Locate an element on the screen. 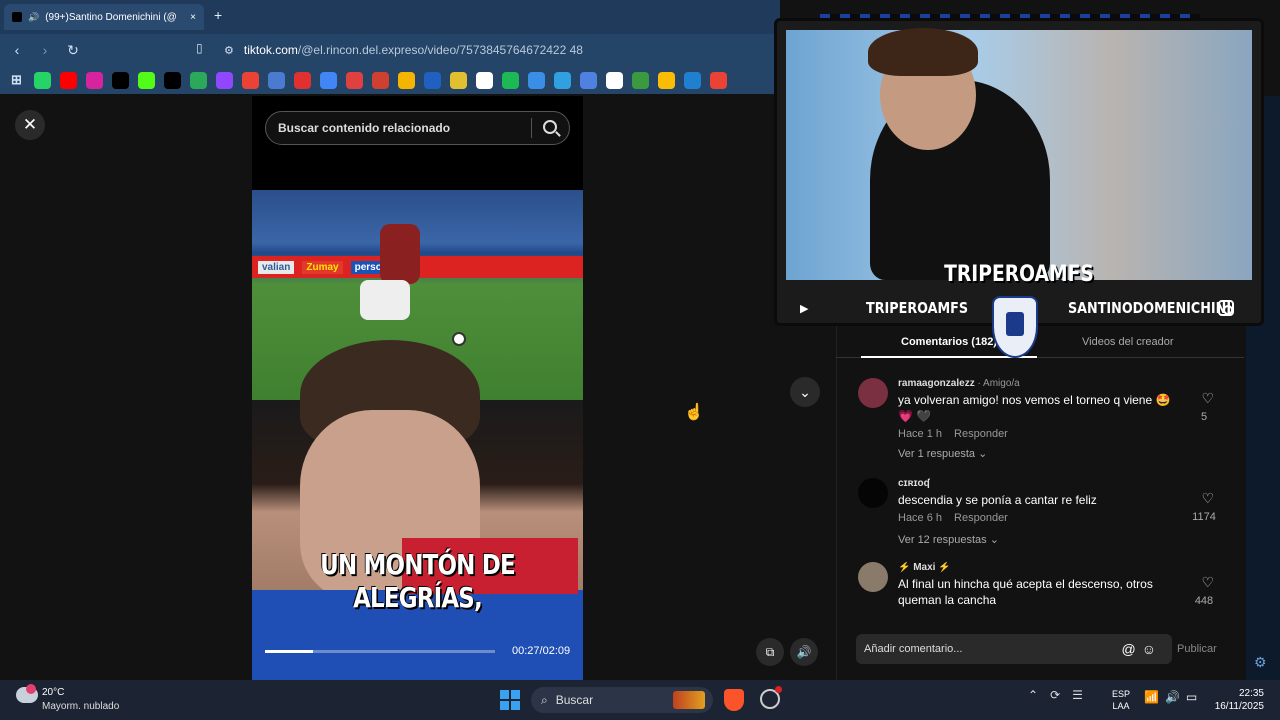 This screenshot has height=720, width=1280. youtube-icon: ▶ is located at coordinates (804, 309).